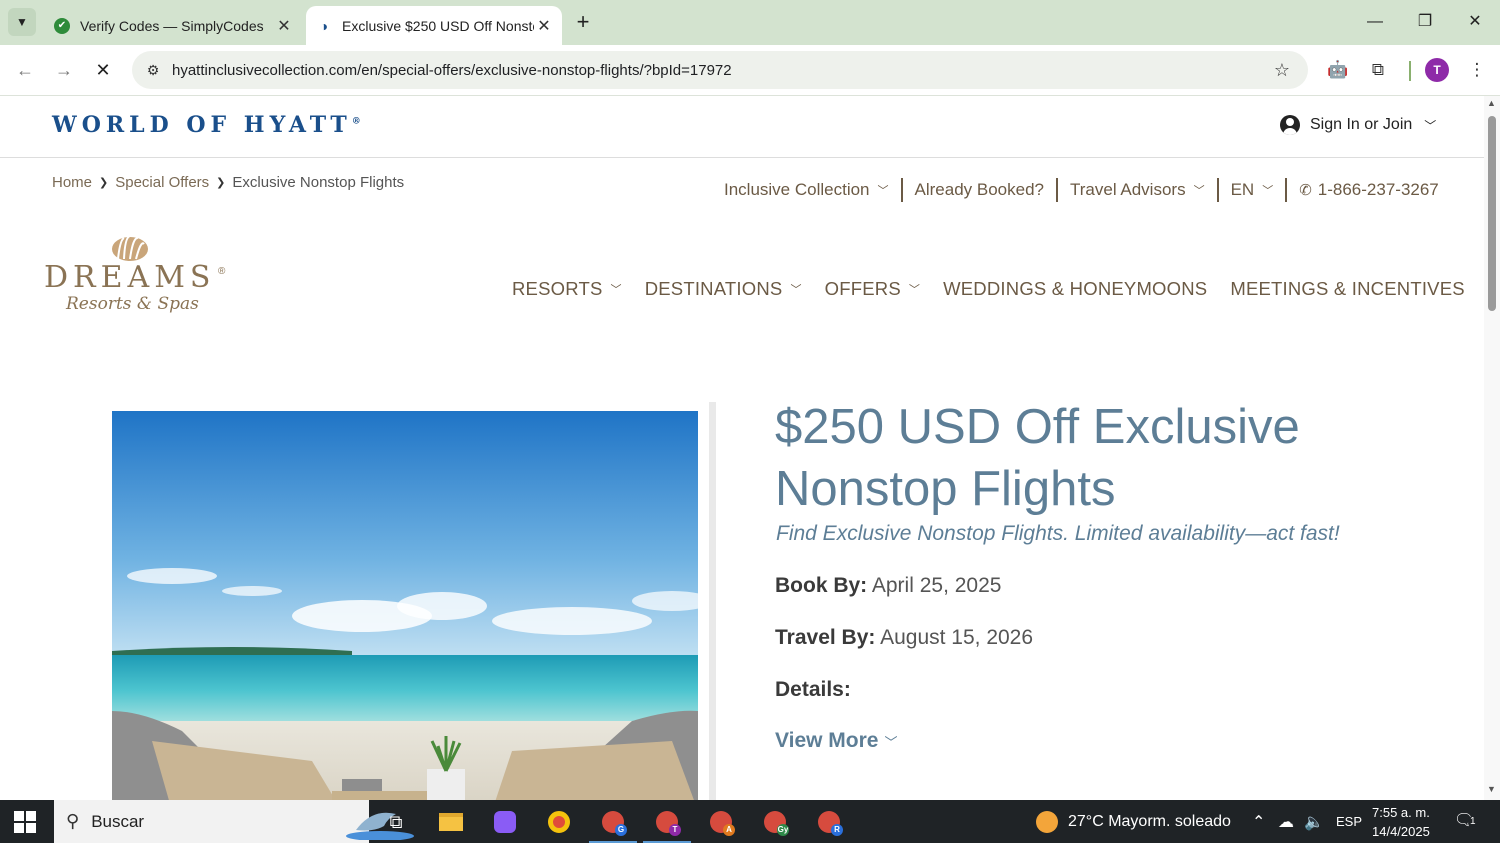  What do you see at coordinates (202, 125) in the screenshot?
I see `brand-name: WORLD OF HYATT` at bounding box center [202, 125].